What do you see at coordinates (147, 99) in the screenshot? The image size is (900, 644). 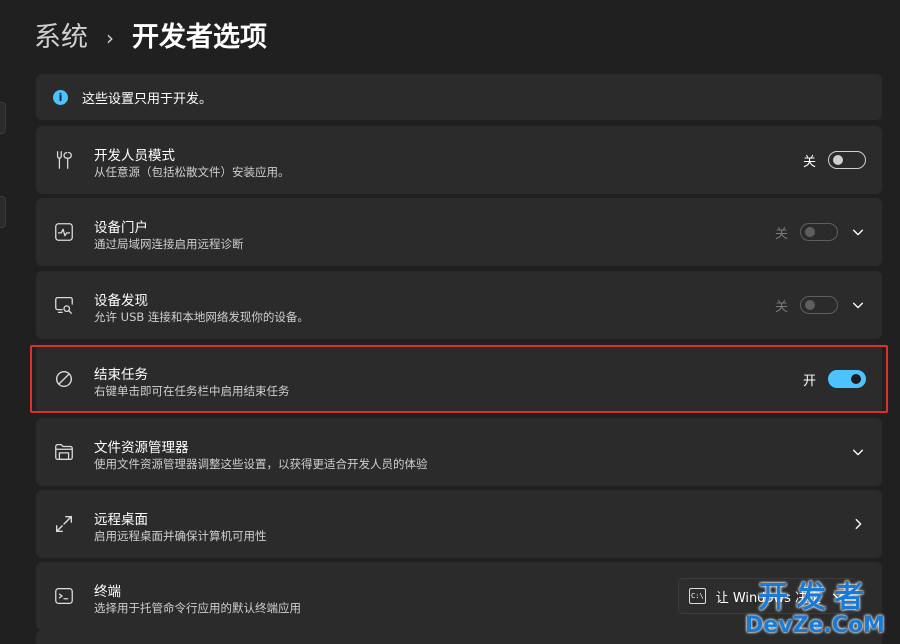 I see `info-text: 这些设置只用于开发。` at bounding box center [147, 99].